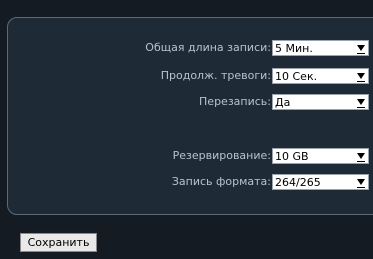  I want to click on setting-row-reservation: Резервирование: 10 GB, so click(186, 156).